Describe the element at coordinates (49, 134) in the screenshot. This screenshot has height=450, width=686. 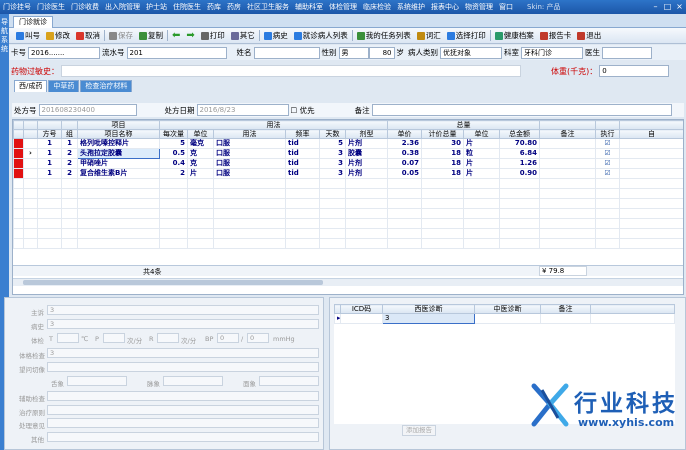
I see `col-header-2: 方号` at that location.